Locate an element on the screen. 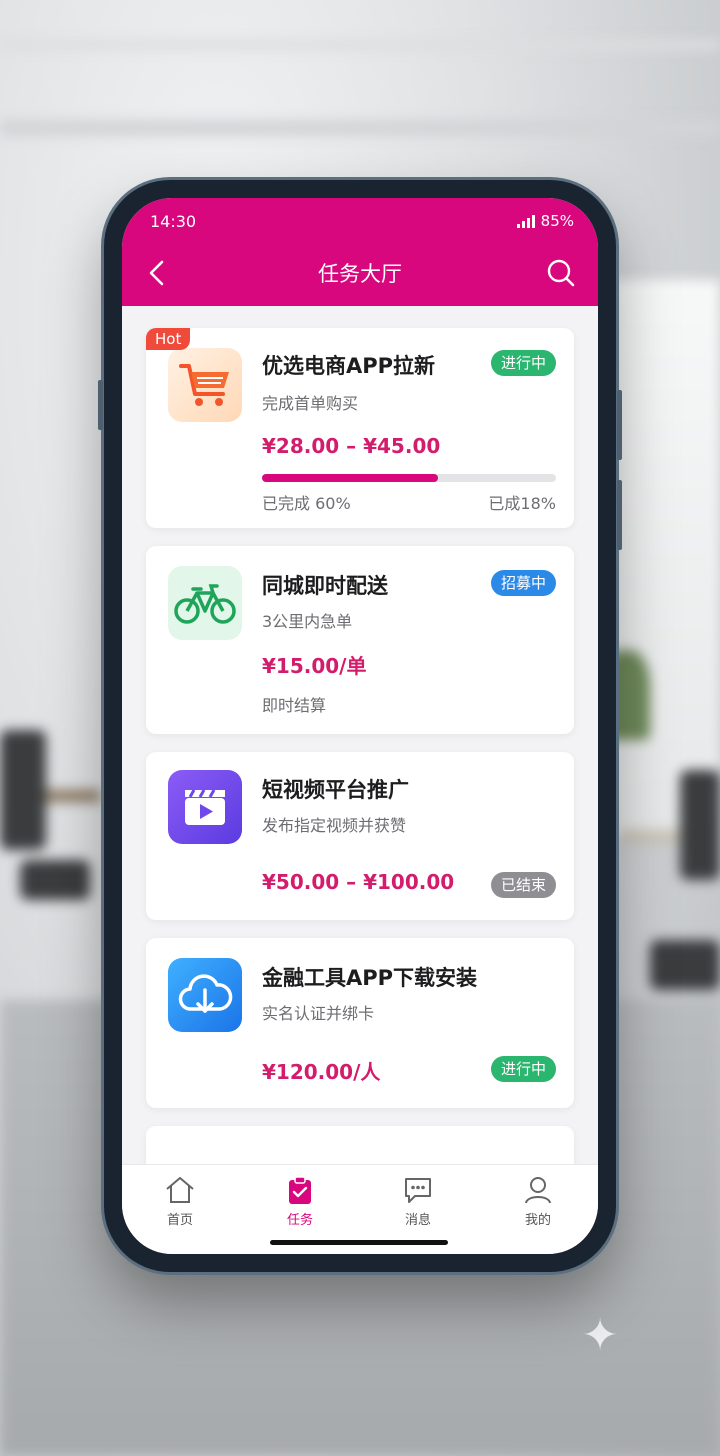 Image resolution: width=720 pixels, height=1456 pixels. task-title: 优选电商APP拉新 is located at coordinates (349, 366).